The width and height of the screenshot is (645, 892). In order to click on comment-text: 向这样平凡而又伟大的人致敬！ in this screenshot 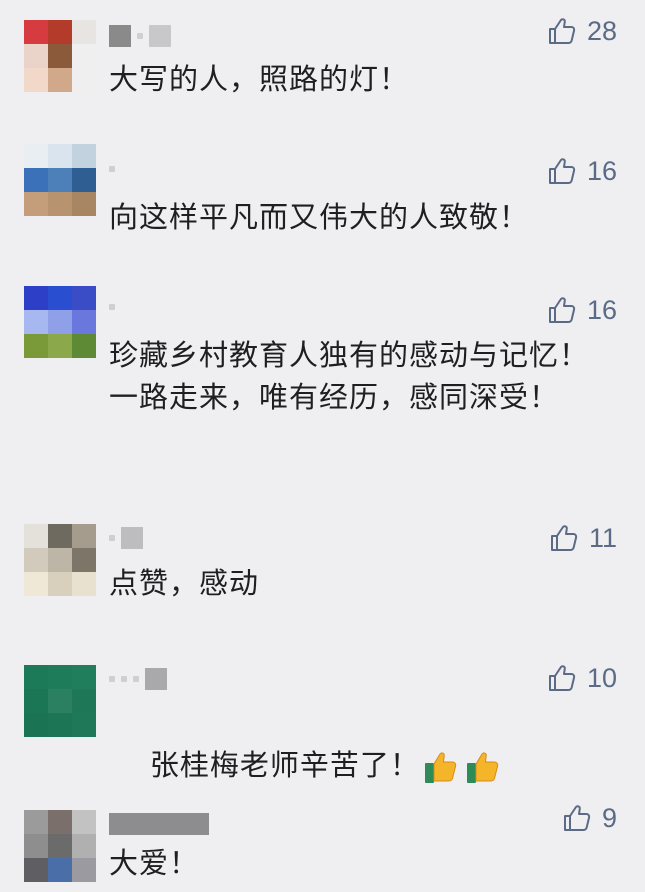, I will do `click(319, 217)`.